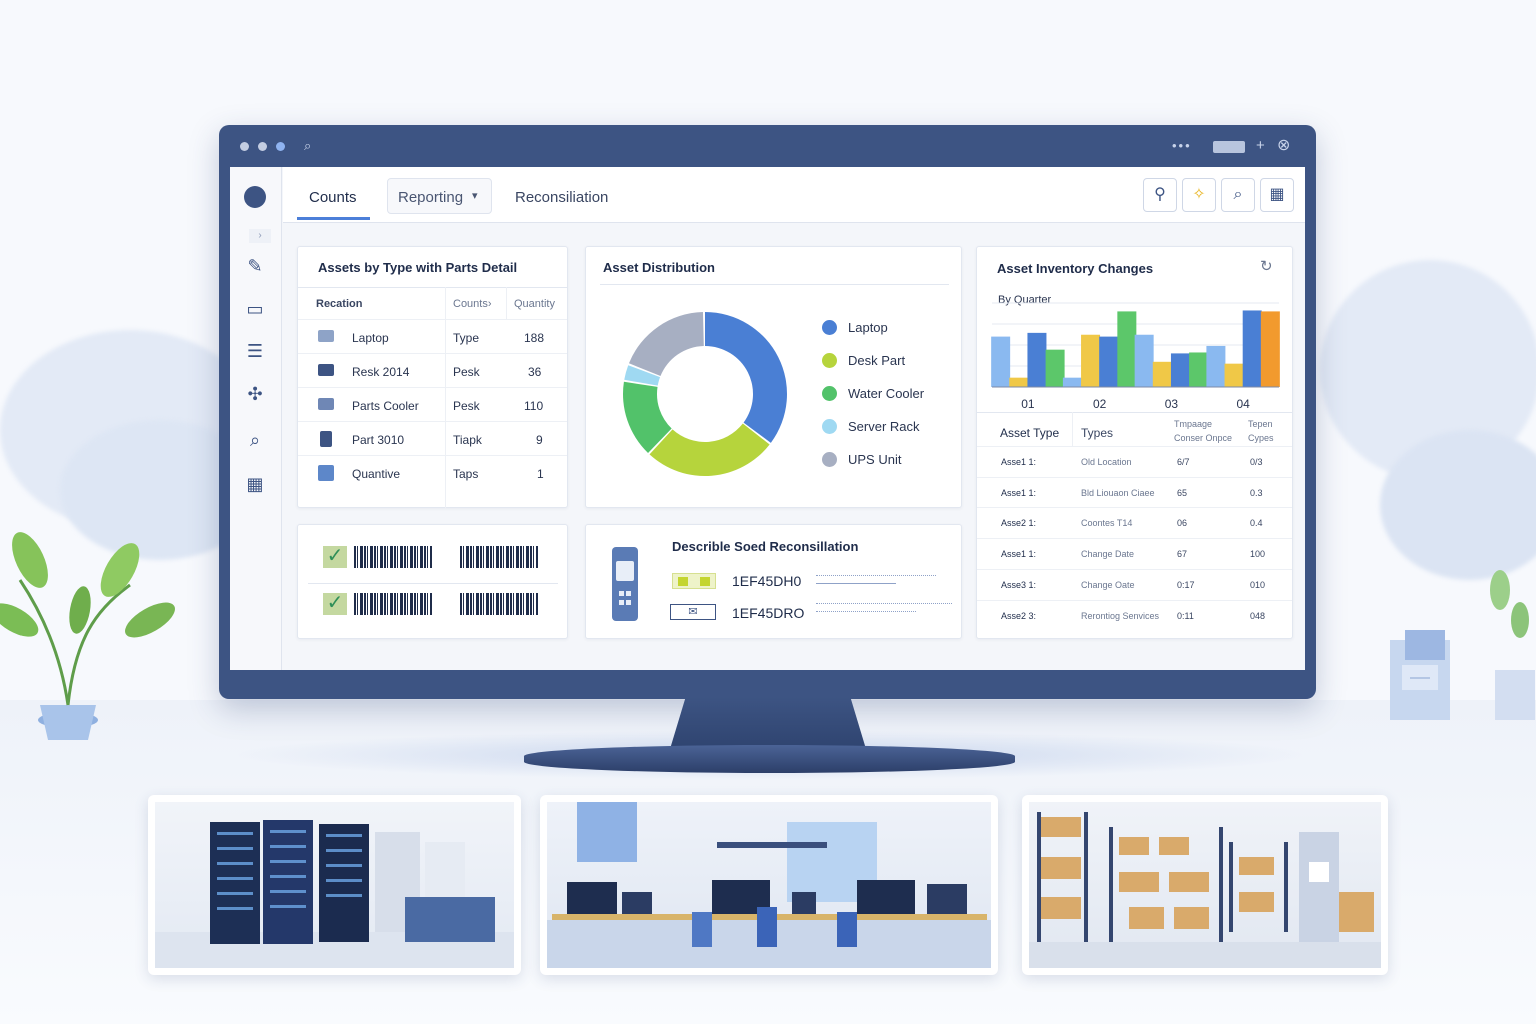  What do you see at coordinates (1107, 523) in the screenshot?
I see `change-type: Coontes T14` at bounding box center [1107, 523].